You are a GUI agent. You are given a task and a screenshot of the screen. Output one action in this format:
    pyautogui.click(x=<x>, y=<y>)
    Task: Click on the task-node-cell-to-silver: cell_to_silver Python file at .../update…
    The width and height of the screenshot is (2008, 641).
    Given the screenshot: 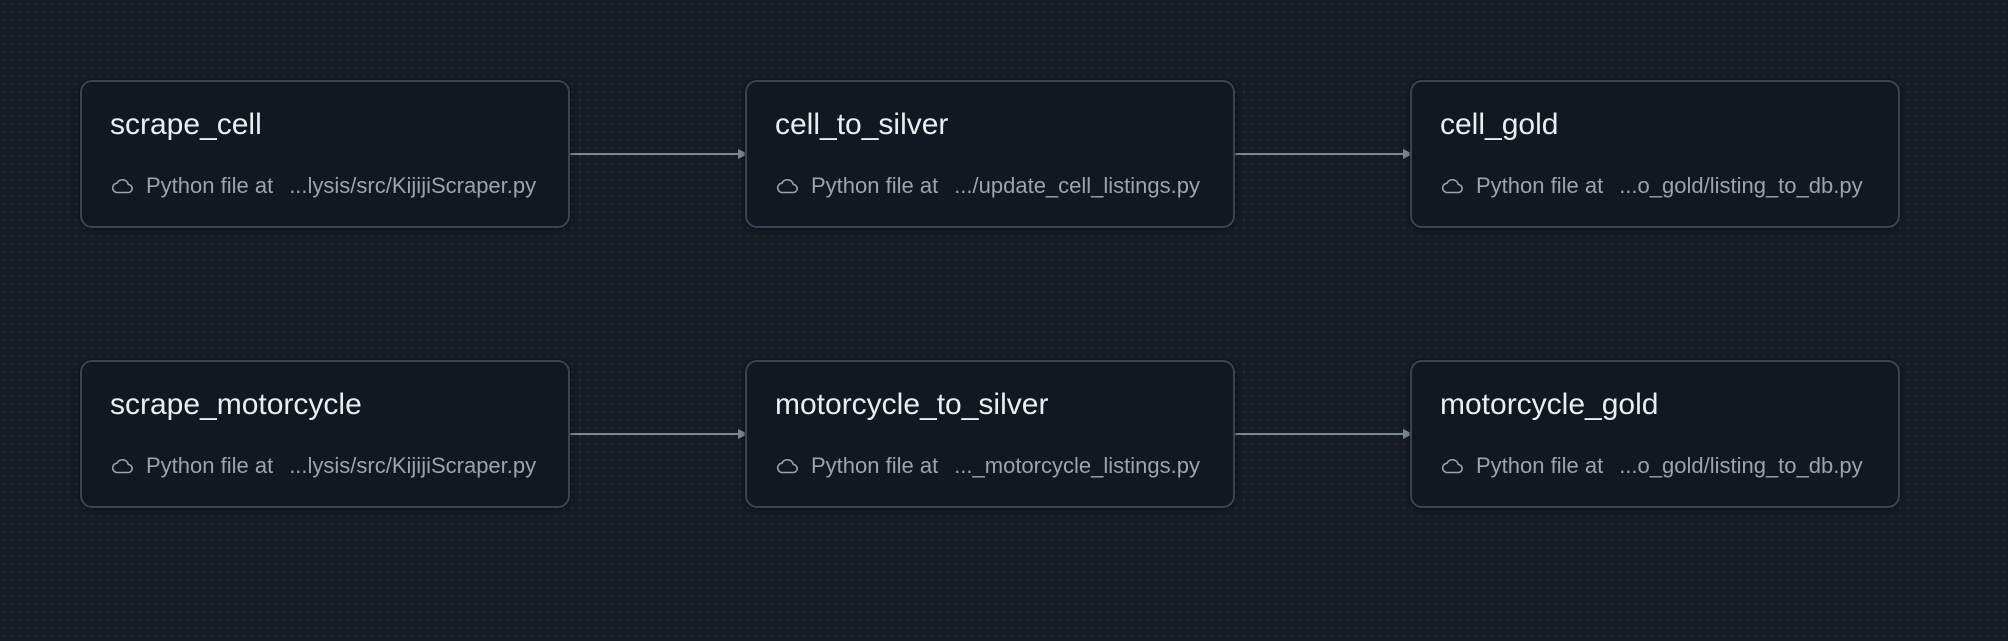 What is the action you would take?
    pyautogui.click(x=990, y=154)
    